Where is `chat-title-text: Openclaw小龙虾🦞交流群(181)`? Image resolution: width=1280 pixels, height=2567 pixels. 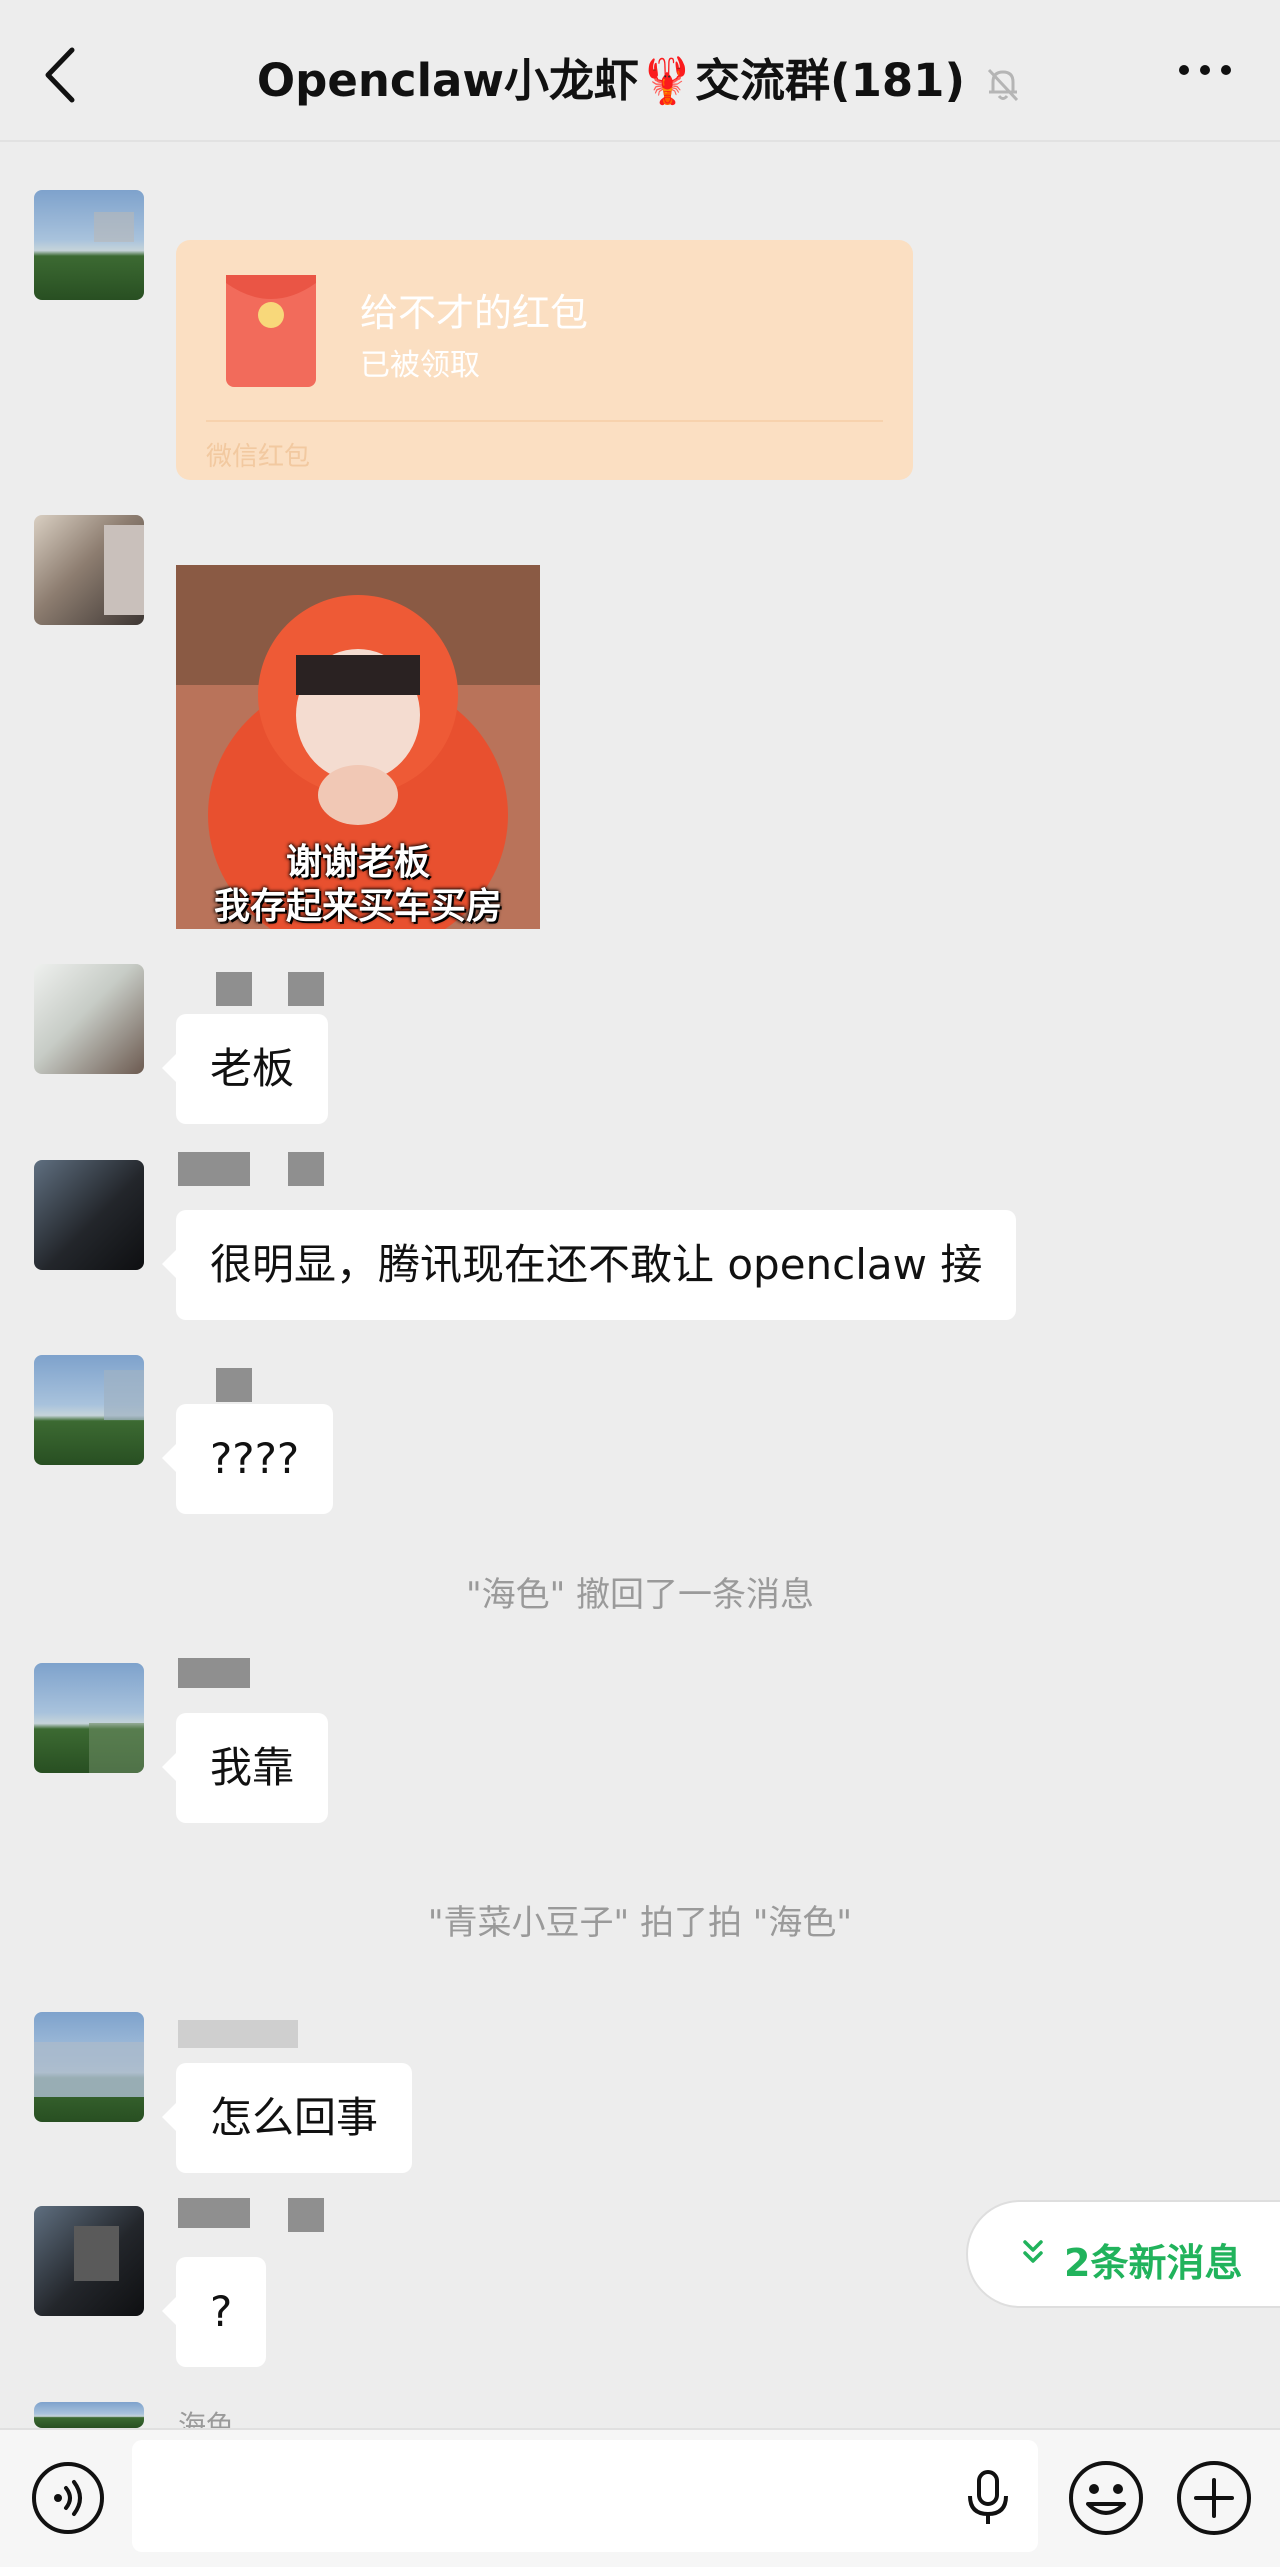 chat-title-text: Openclaw小龙虾🦞交流群(181) is located at coordinates (611, 80).